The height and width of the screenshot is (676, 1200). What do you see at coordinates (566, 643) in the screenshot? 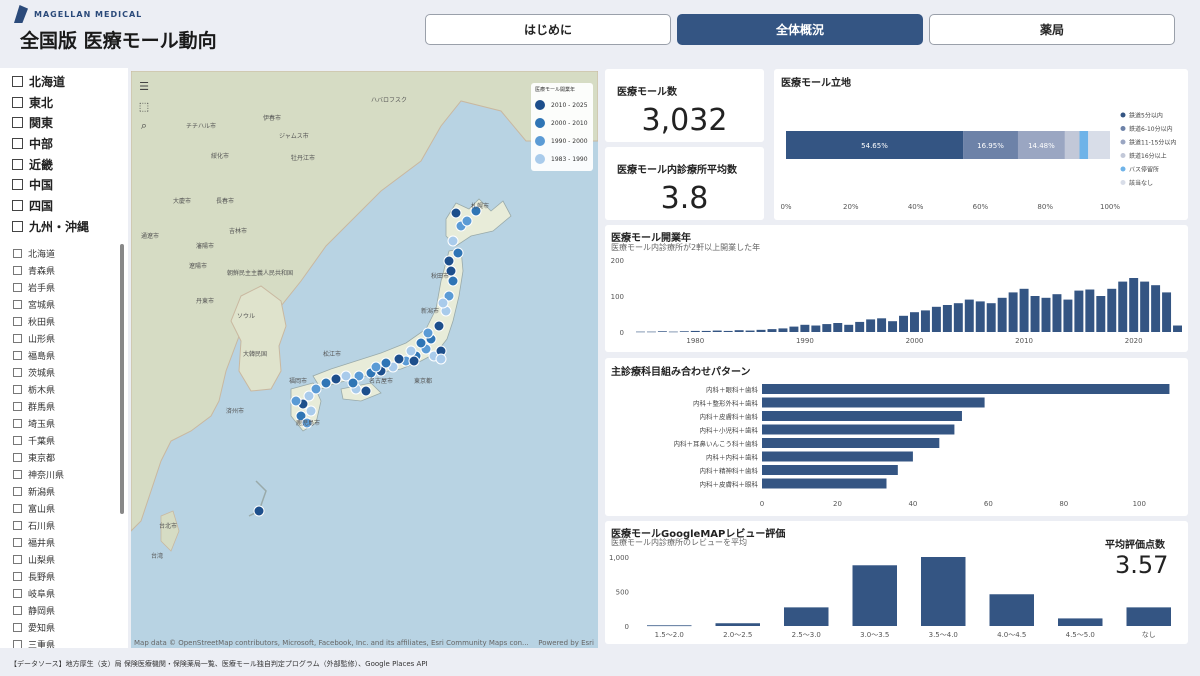
I see `map-powered-by: Powered by Esri` at bounding box center [566, 643].